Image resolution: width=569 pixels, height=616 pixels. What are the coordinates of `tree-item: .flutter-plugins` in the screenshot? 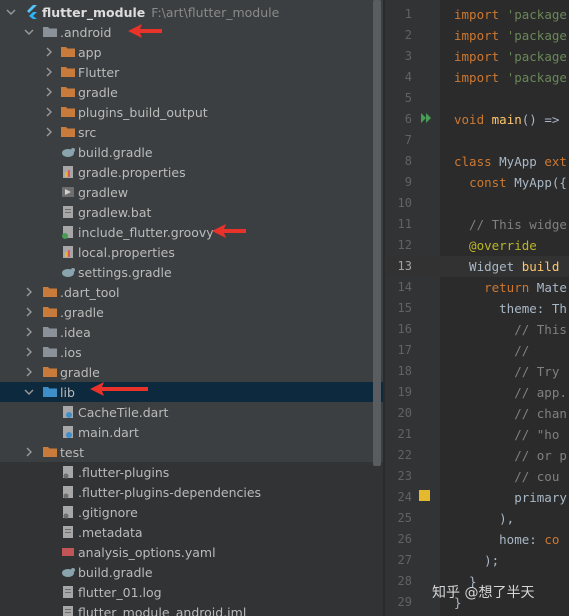 It's located at (191, 472).